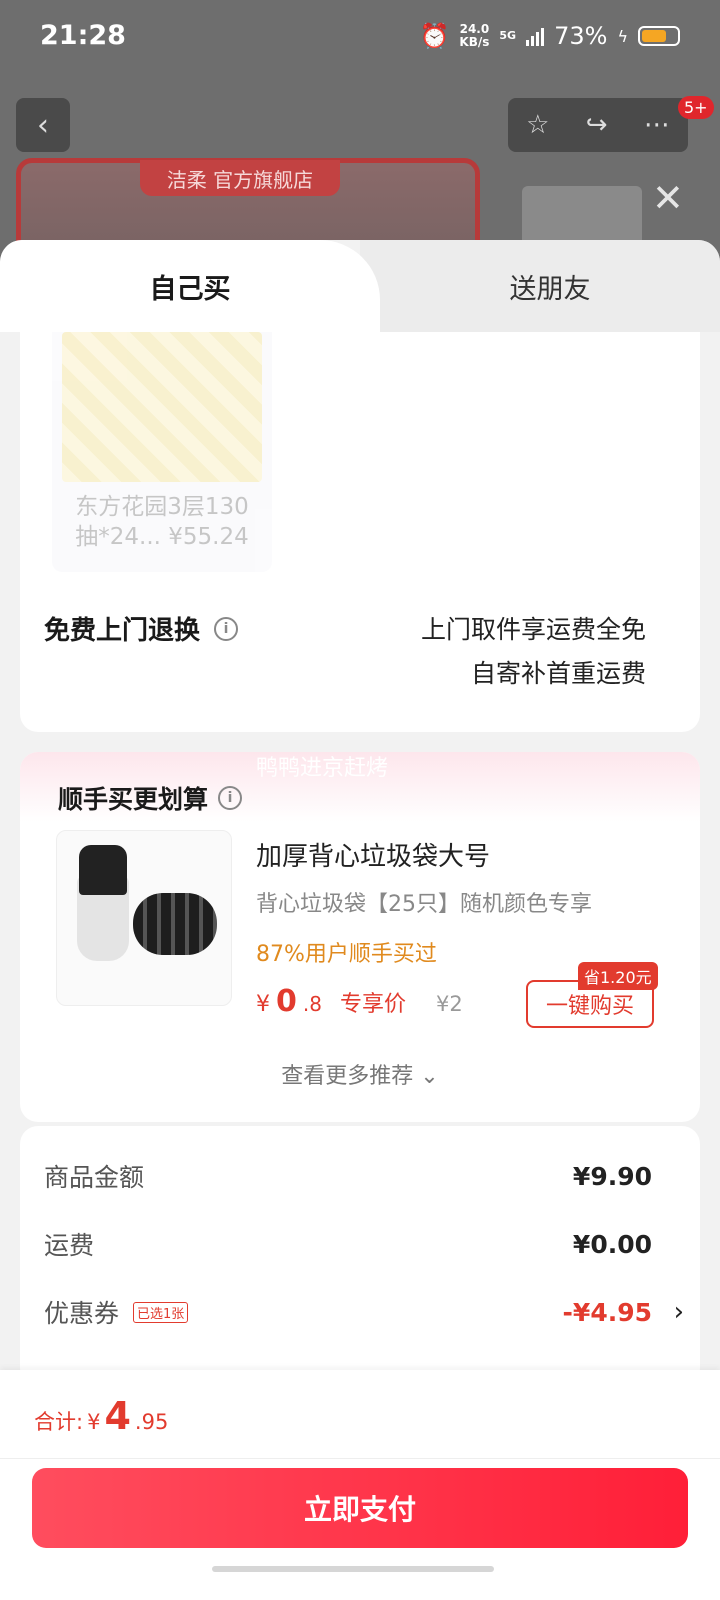 Image resolution: width=720 pixels, height=1600 pixels. Describe the element at coordinates (360, 1508) in the screenshot. I see `pay-now-button: 立即支付` at that location.